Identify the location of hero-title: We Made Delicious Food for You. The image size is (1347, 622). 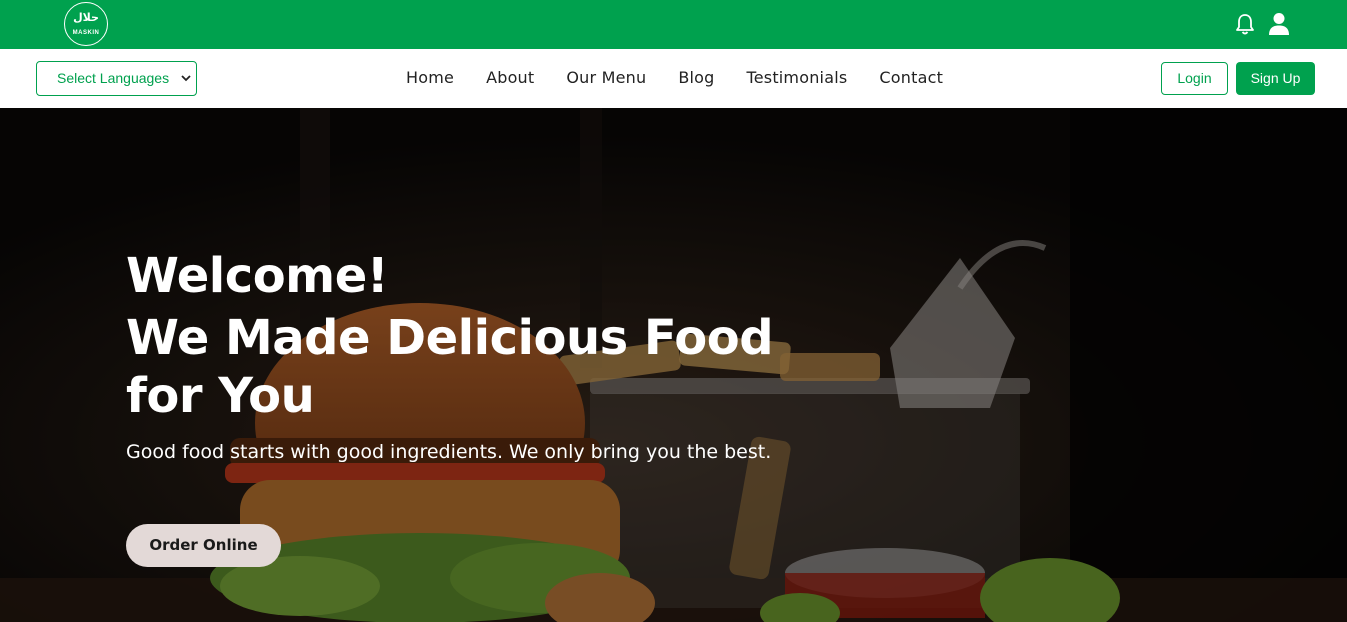
(450, 367).